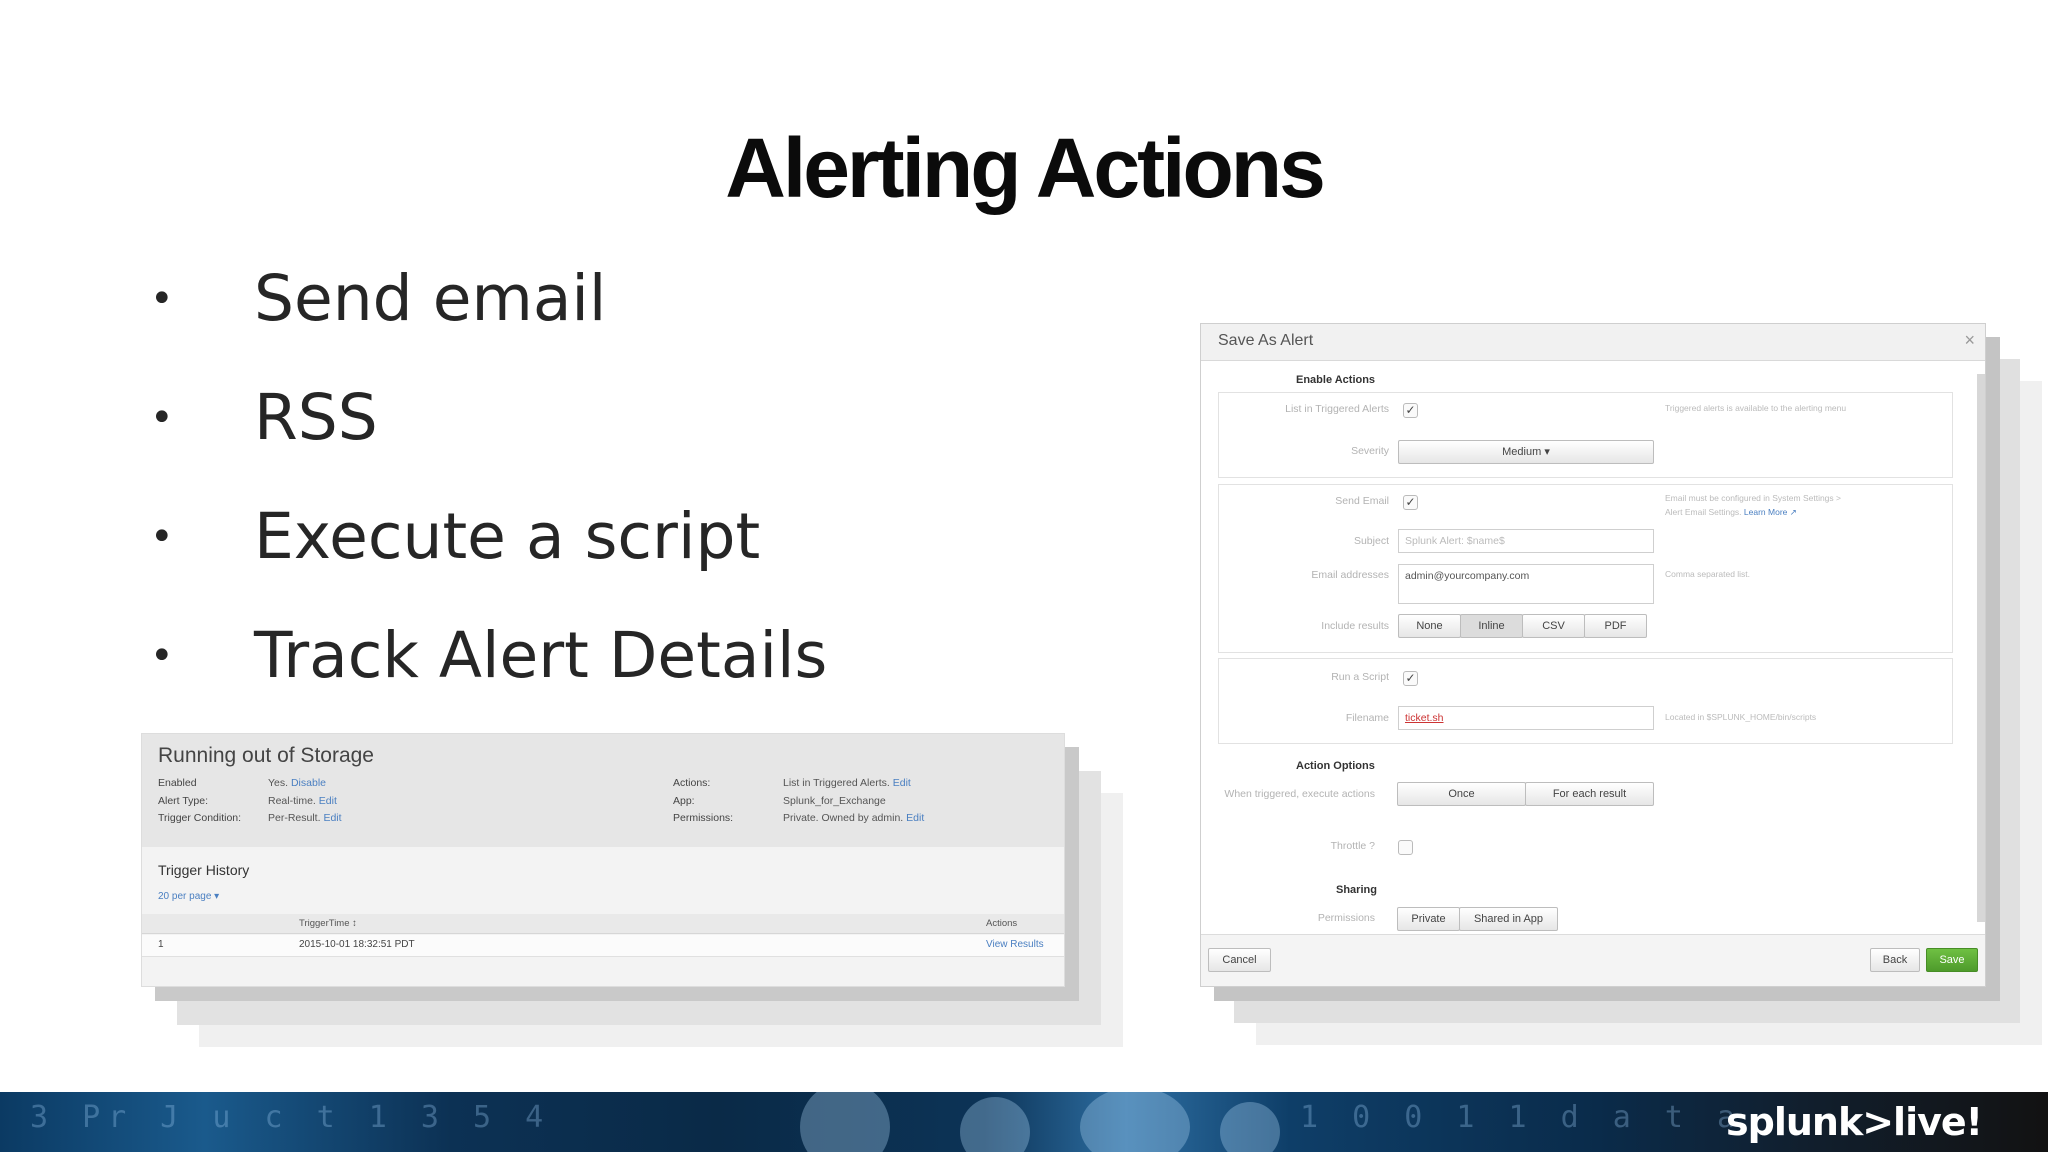 This screenshot has height=1152, width=2048. What do you see at coordinates (1367, 718) in the screenshot?
I see `filename-label: Filename` at bounding box center [1367, 718].